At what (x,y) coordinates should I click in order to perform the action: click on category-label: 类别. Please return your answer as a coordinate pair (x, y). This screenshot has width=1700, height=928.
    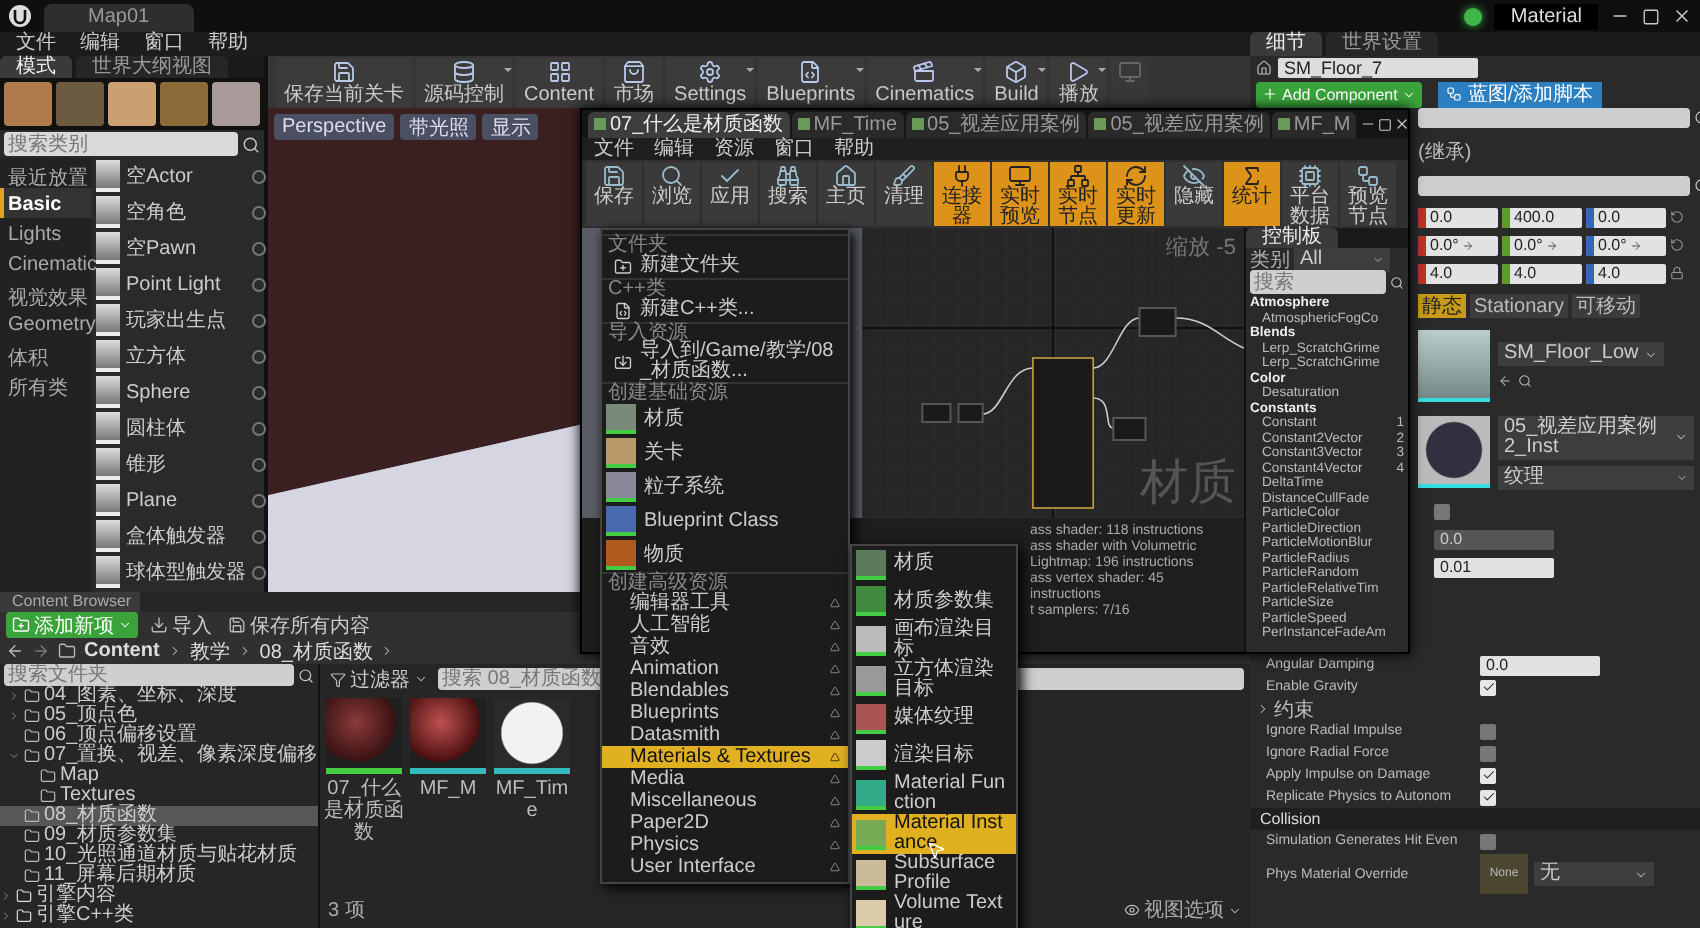
    Looking at the image, I should click on (1270, 259).